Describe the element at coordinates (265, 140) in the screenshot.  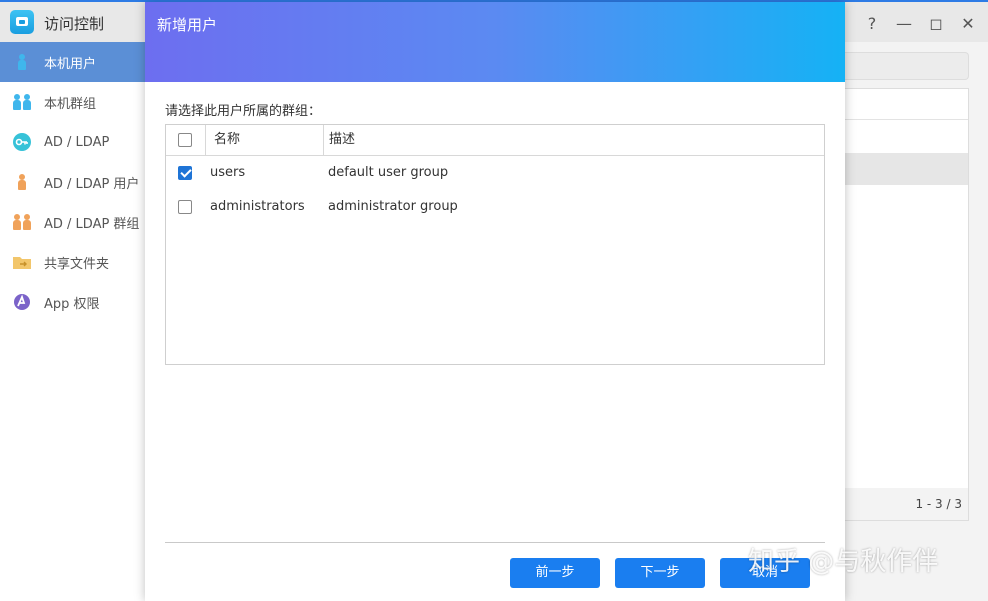
I see `column-header-name: 名称` at that location.